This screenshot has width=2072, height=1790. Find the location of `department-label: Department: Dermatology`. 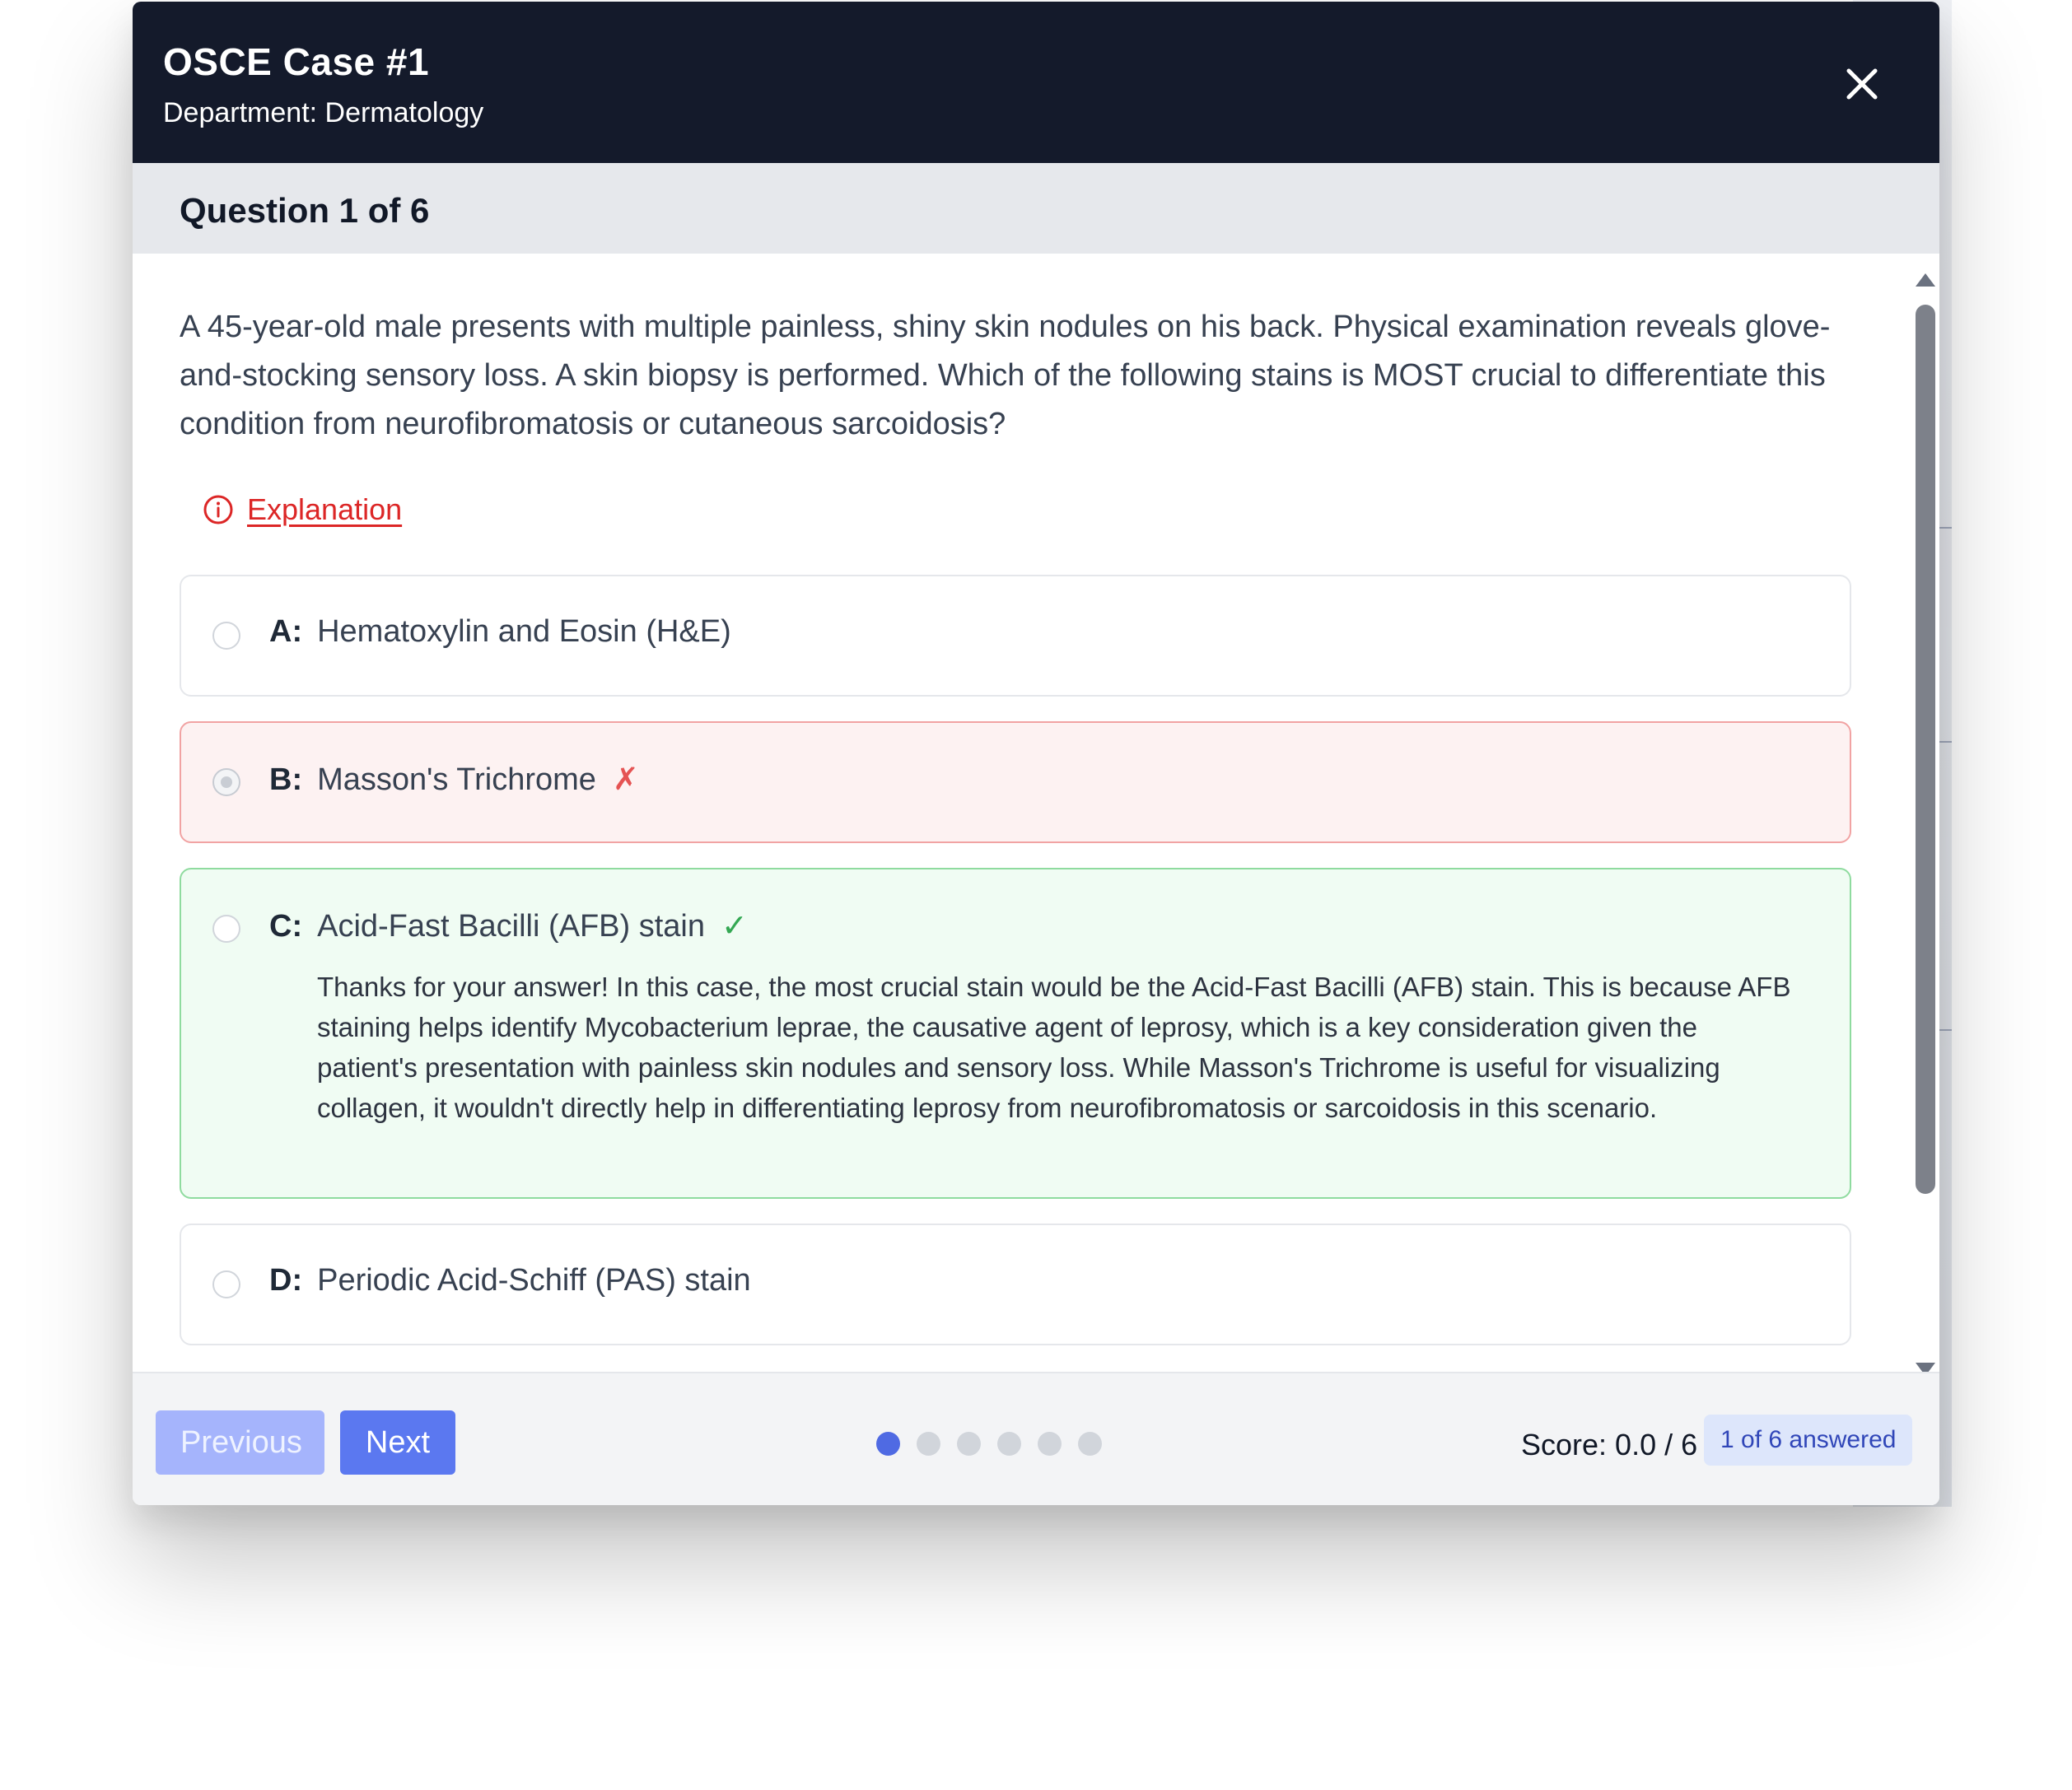

department-label: Department: Dermatology is located at coordinates (323, 112).